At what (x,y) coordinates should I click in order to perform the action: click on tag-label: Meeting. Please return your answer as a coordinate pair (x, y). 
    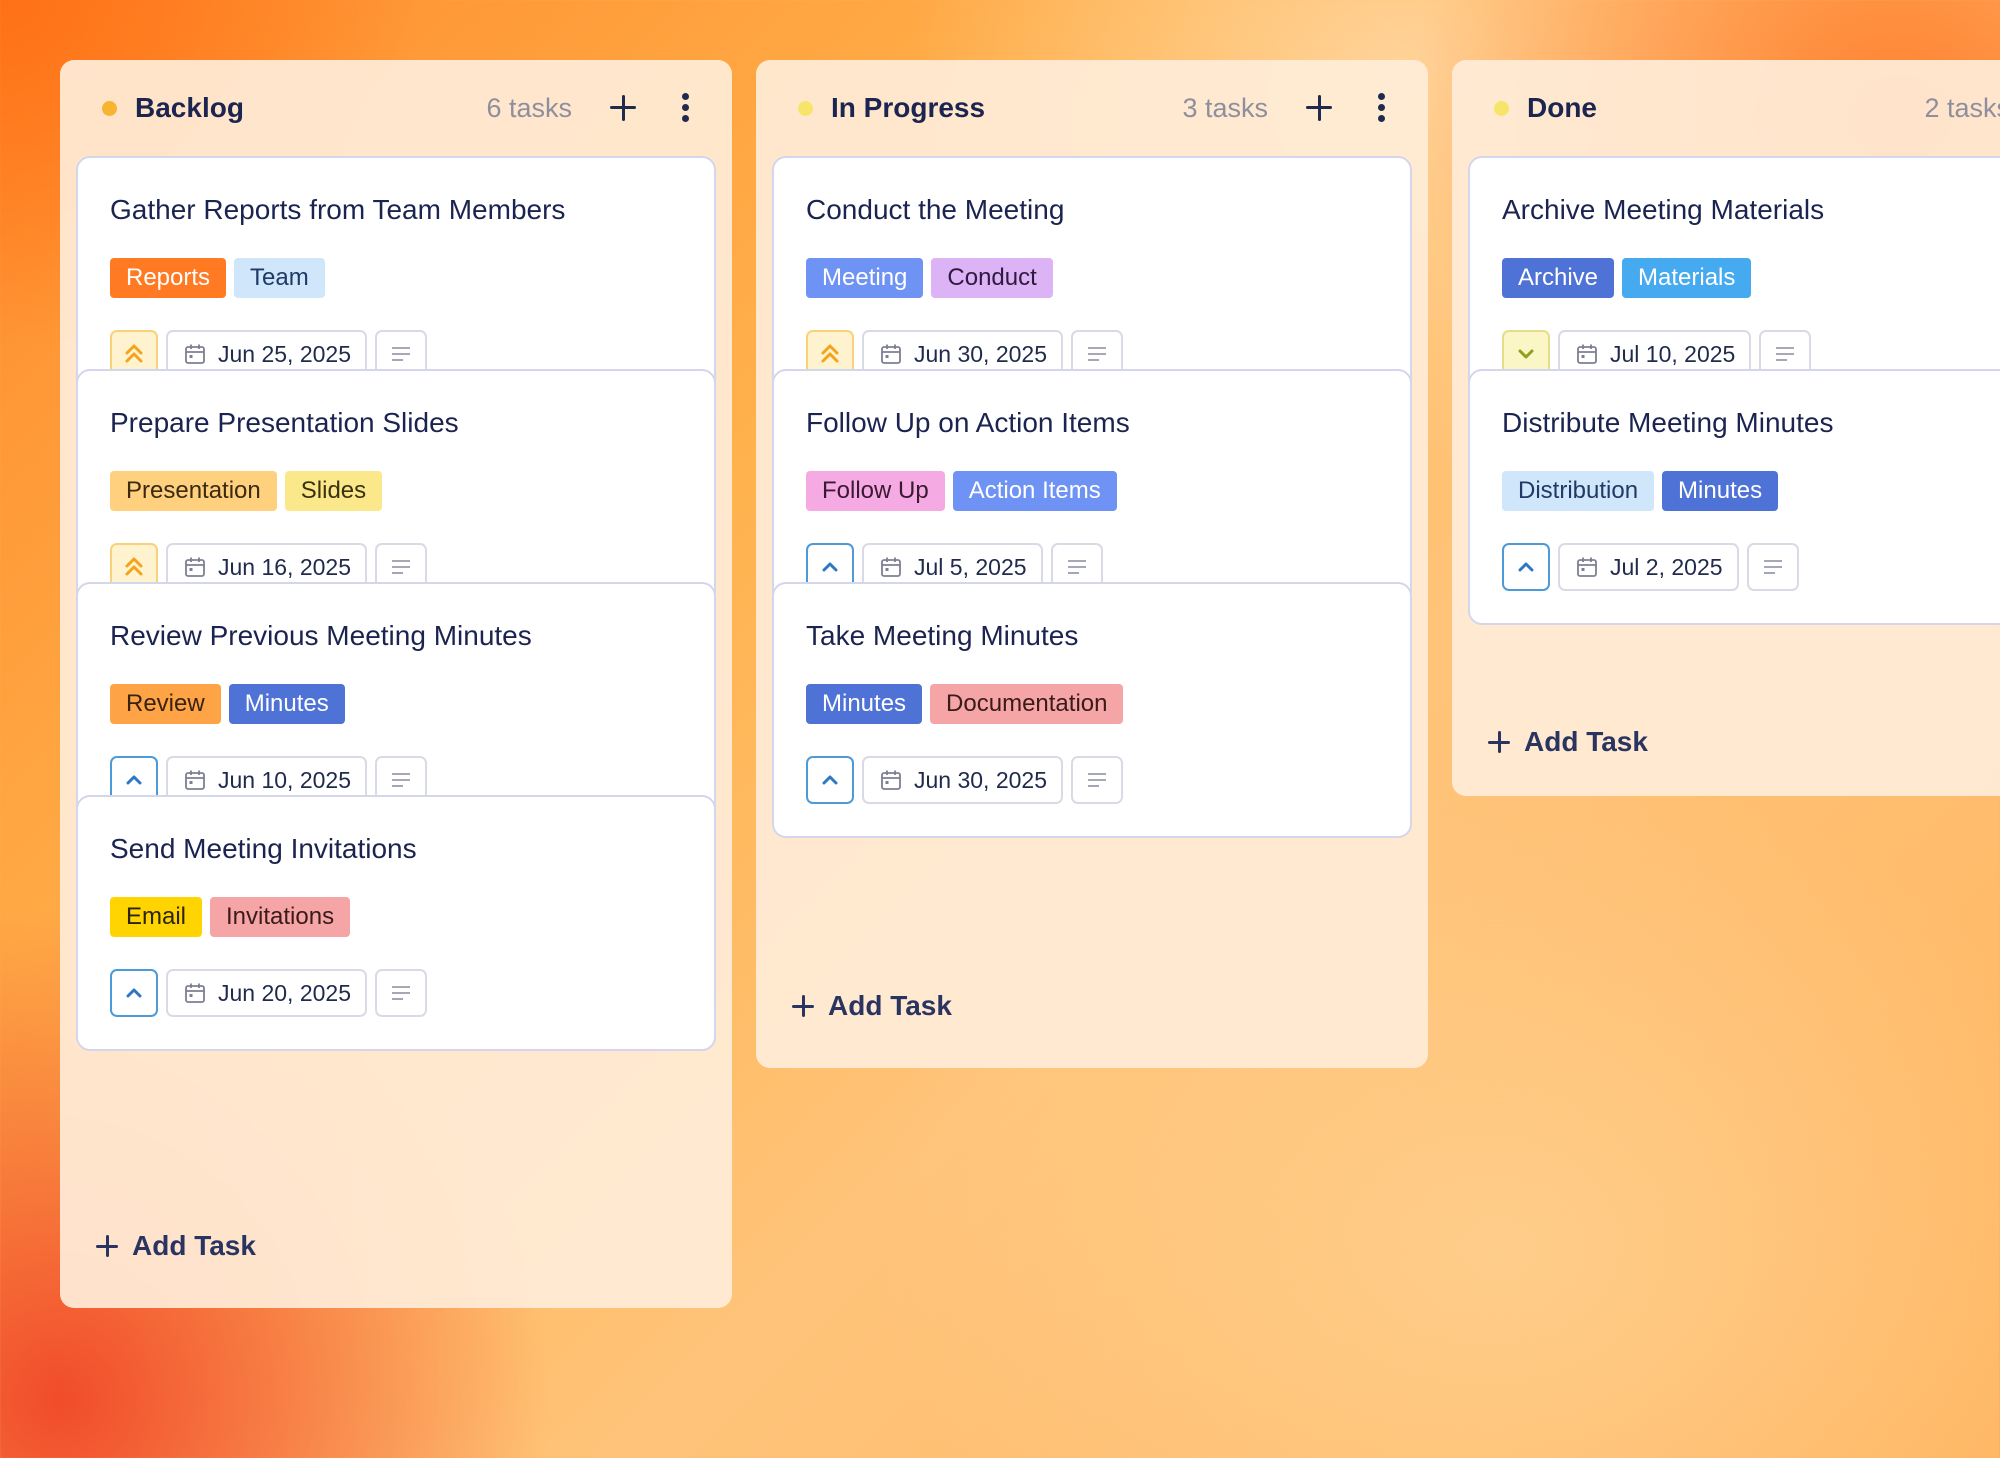
    Looking at the image, I should click on (865, 278).